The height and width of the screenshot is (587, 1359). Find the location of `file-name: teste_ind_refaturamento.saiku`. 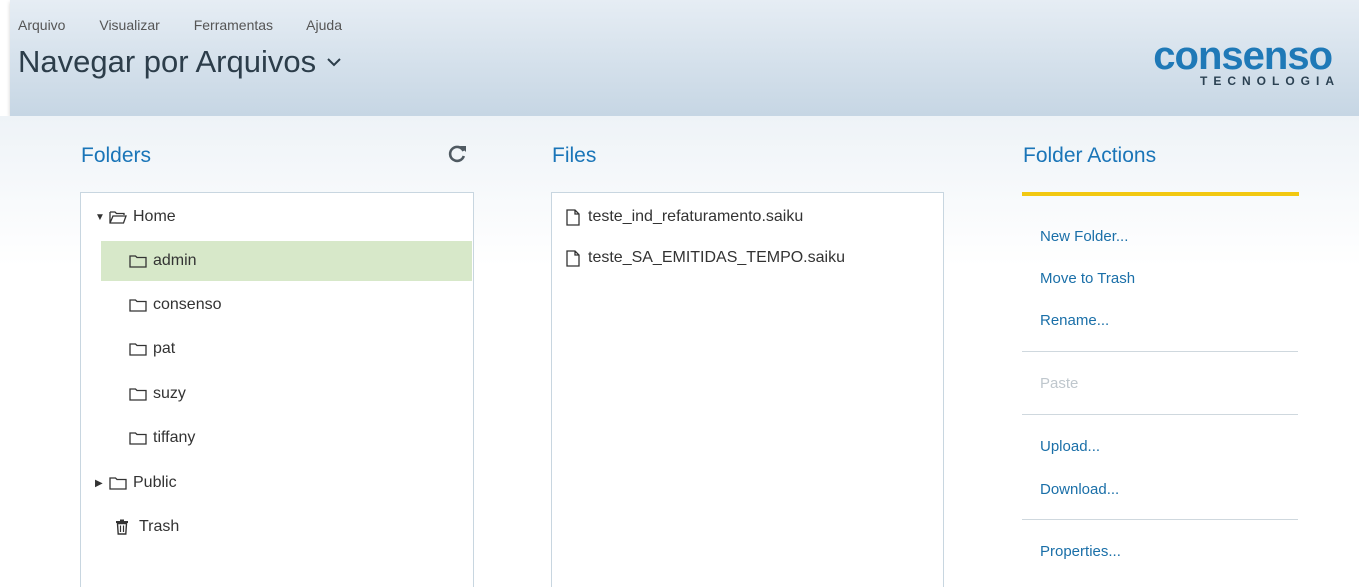

file-name: teste_ind_refaturamento.saiku is located at coordinates (696, 216).